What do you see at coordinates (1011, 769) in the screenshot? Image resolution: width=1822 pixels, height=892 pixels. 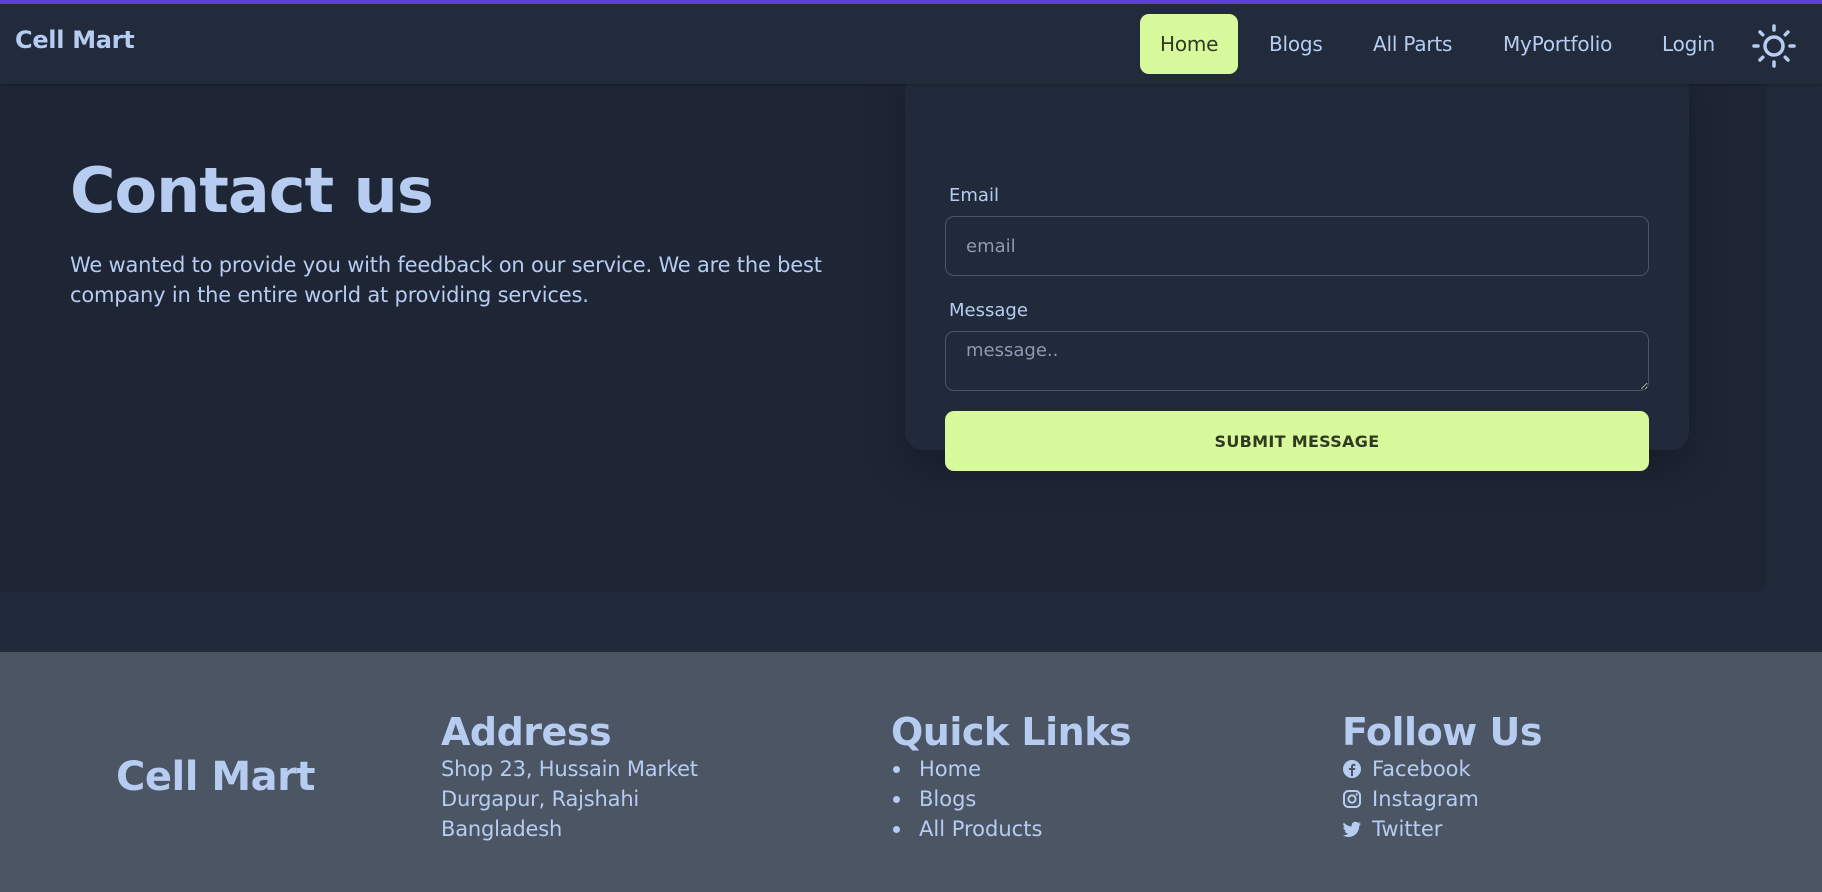 I see `quick-link-home: Home` at bounding box center [1011, 769].